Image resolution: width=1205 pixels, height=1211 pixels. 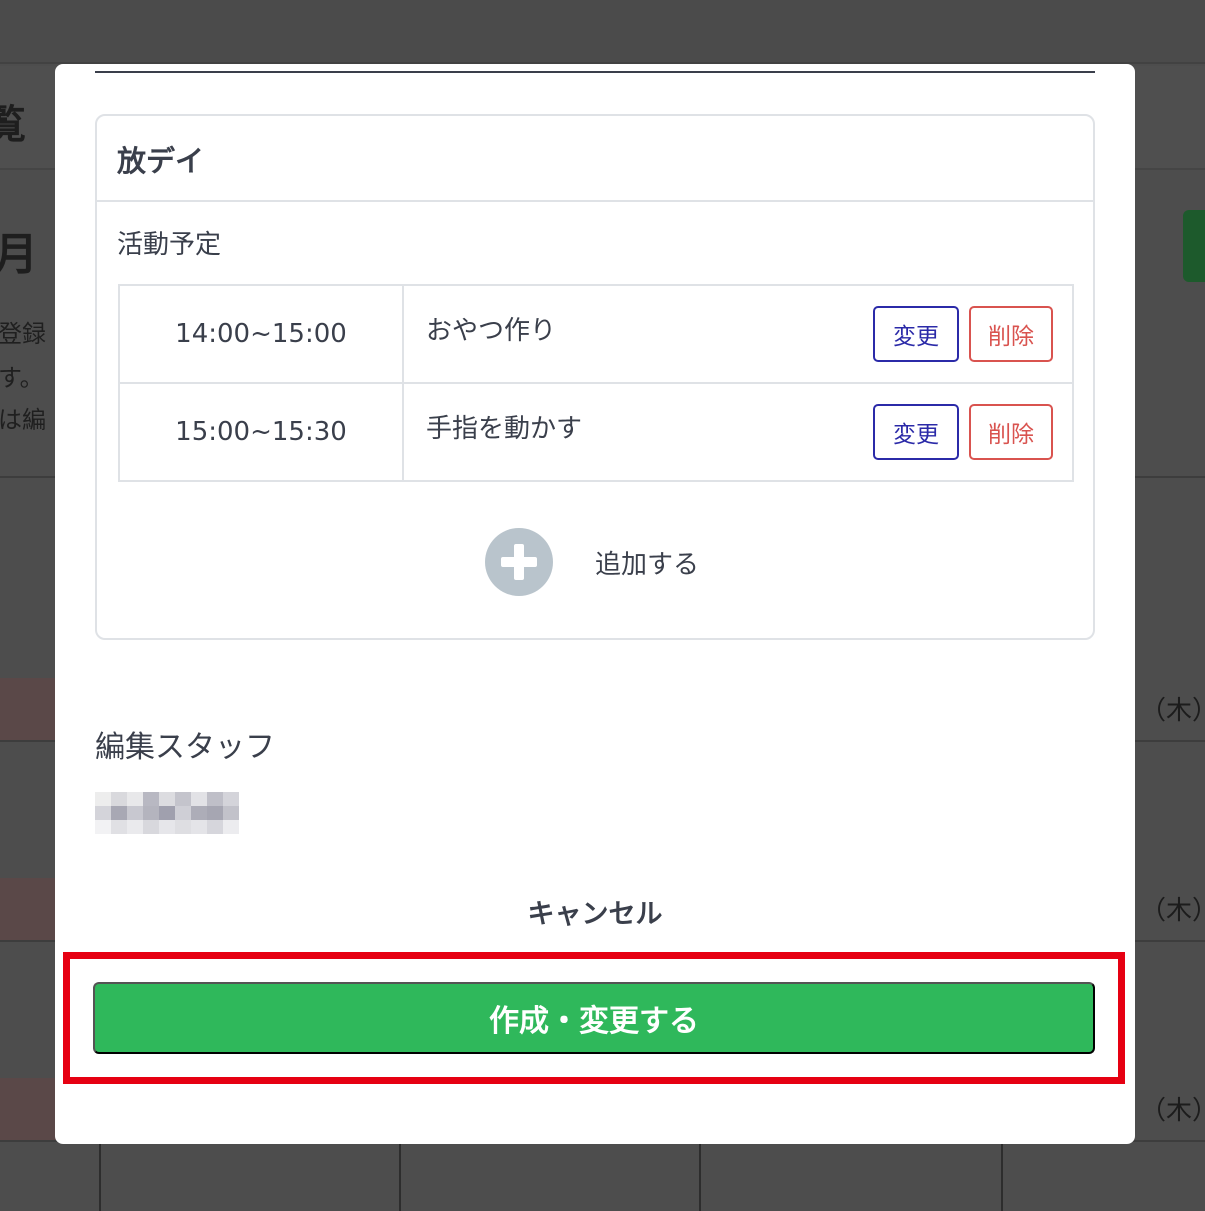 I want to click on add-activity-button: 追加する, so click(x=592, y=562).